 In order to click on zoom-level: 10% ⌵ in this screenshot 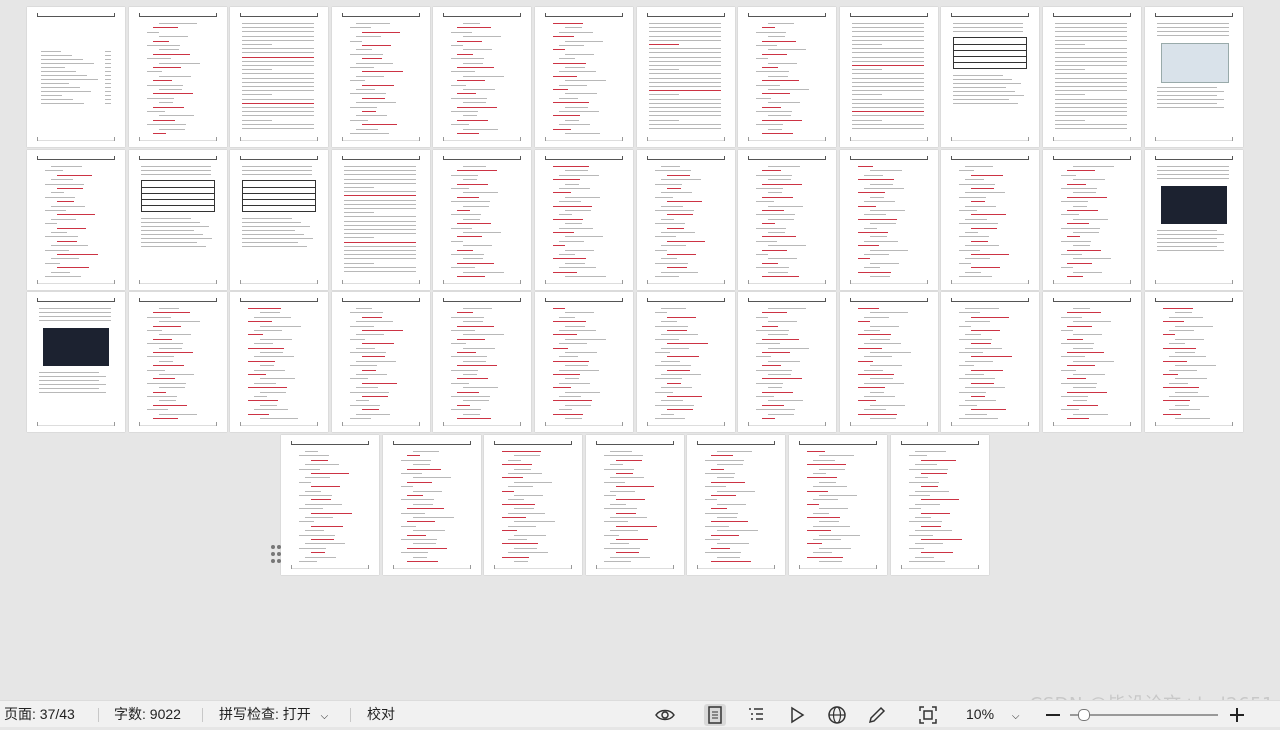, I will do `click(993, 714)`.